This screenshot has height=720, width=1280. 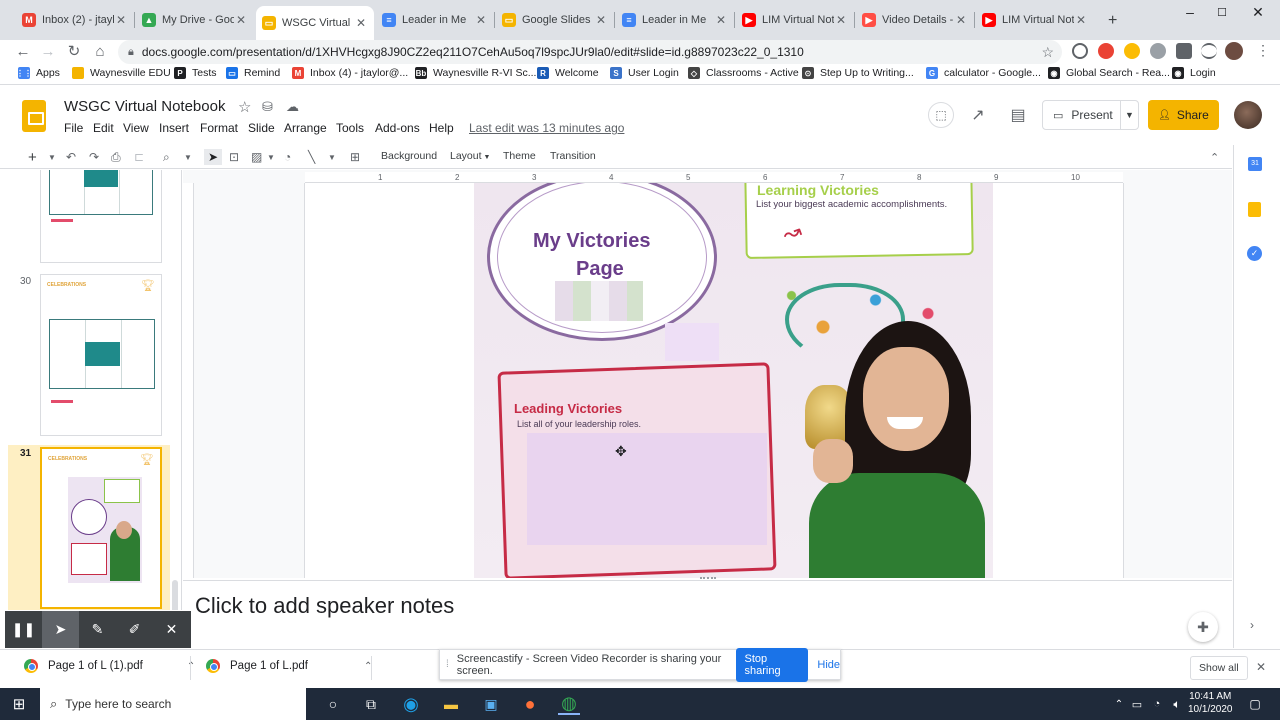 What do you see at coordinates (1234, 51) in the screenshot?
I see `profile-avatar` at bounding box center [1234, 51].